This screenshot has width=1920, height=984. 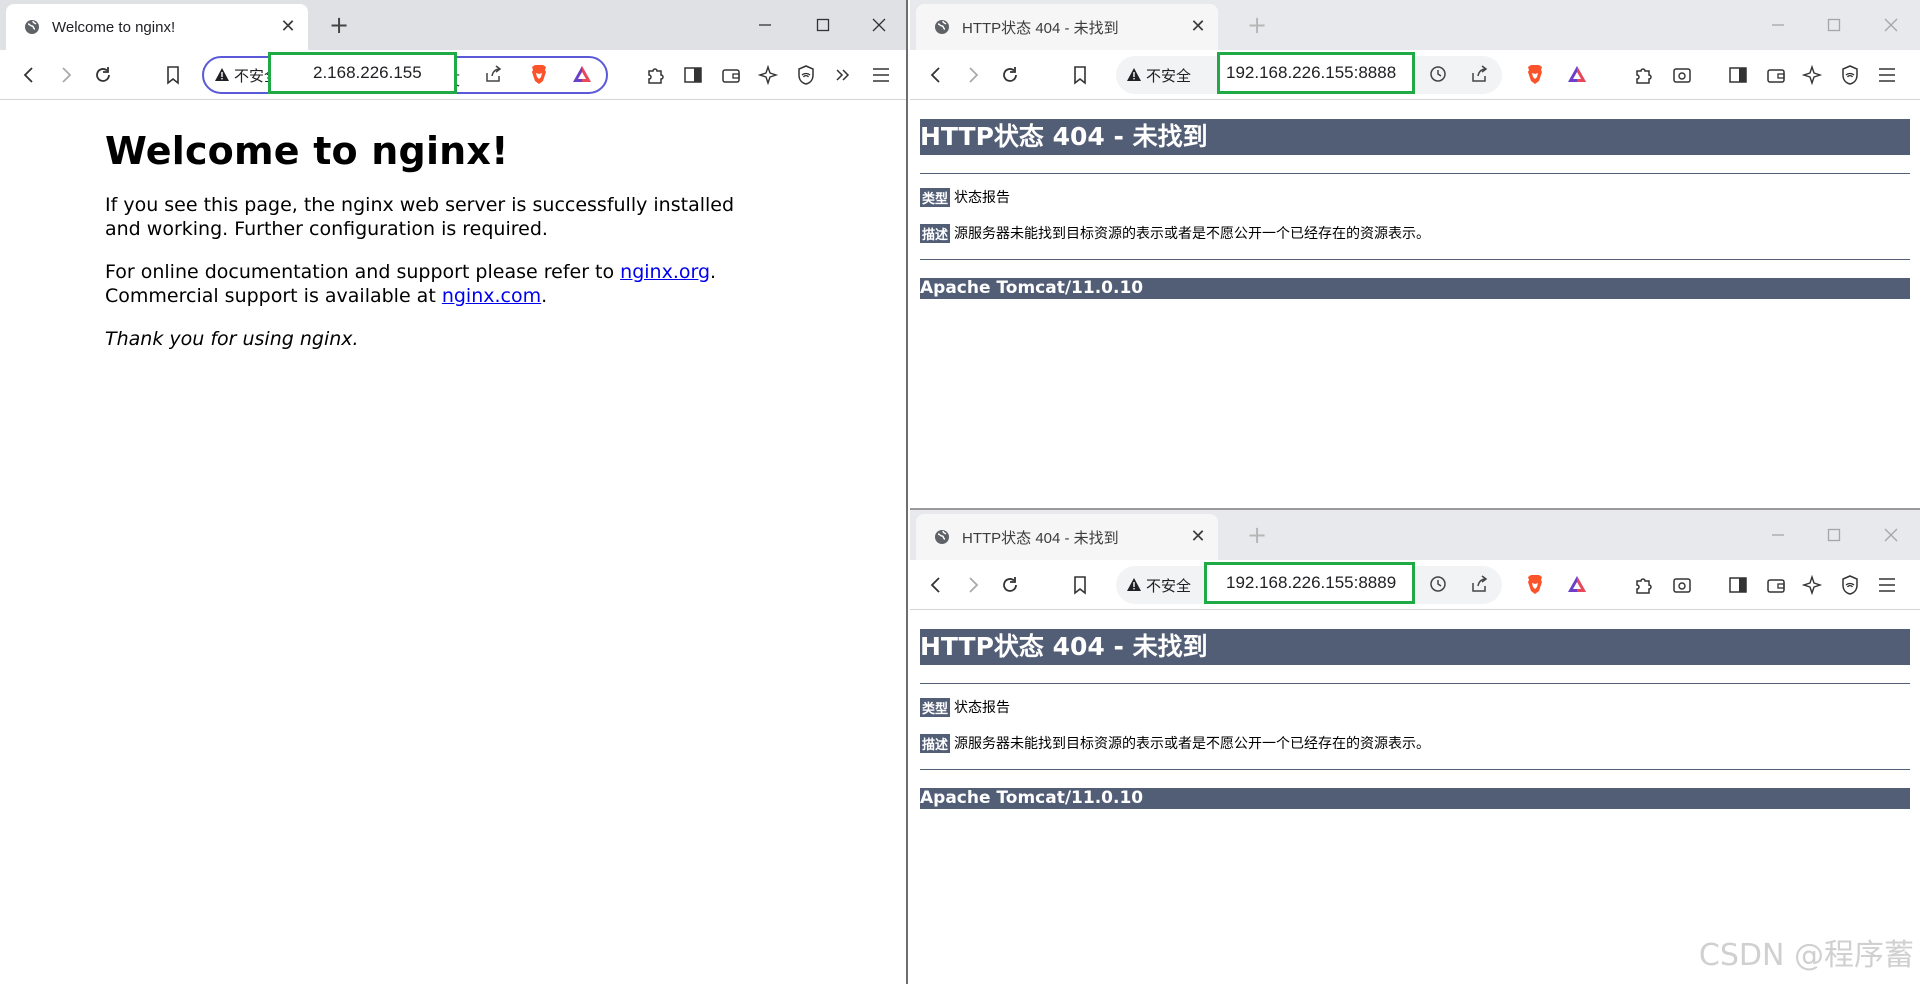 I want to click on forward-arrow-icon, so click(x=974, y=75).